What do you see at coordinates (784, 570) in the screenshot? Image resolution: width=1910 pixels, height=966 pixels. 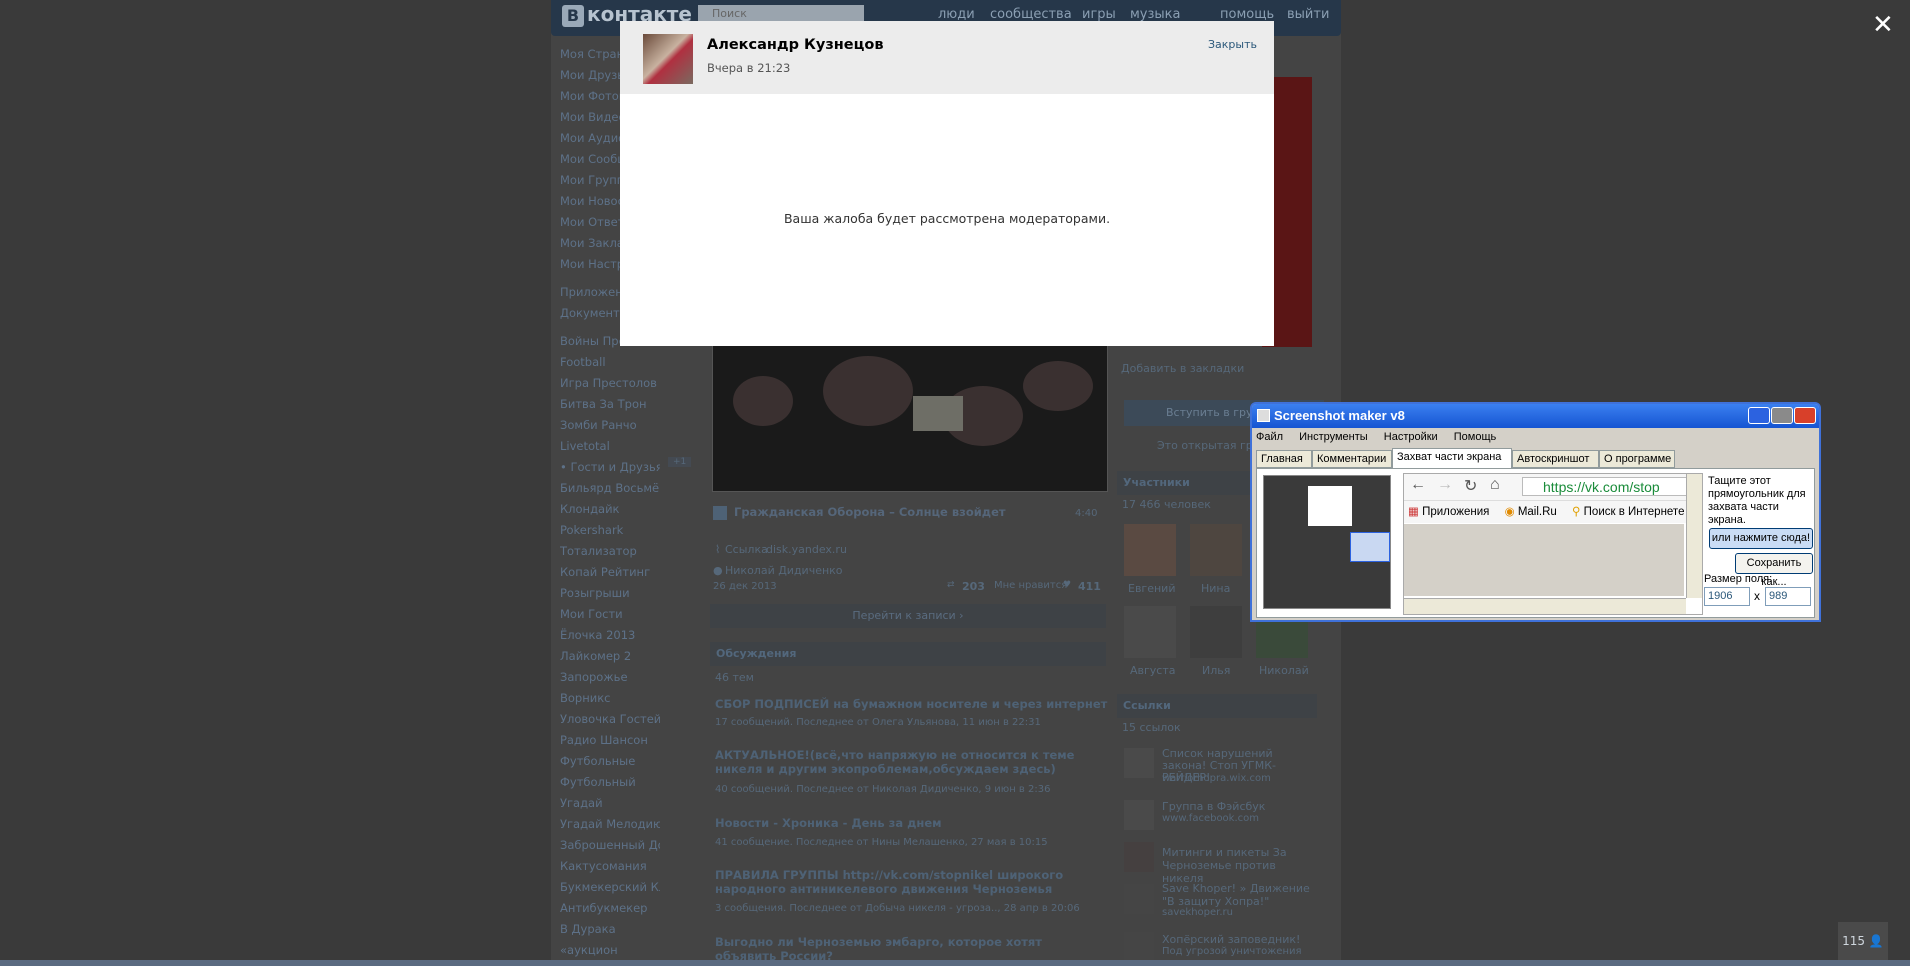 I see `post-author: Николай Дидиченко` at bounding box center [784, 570].